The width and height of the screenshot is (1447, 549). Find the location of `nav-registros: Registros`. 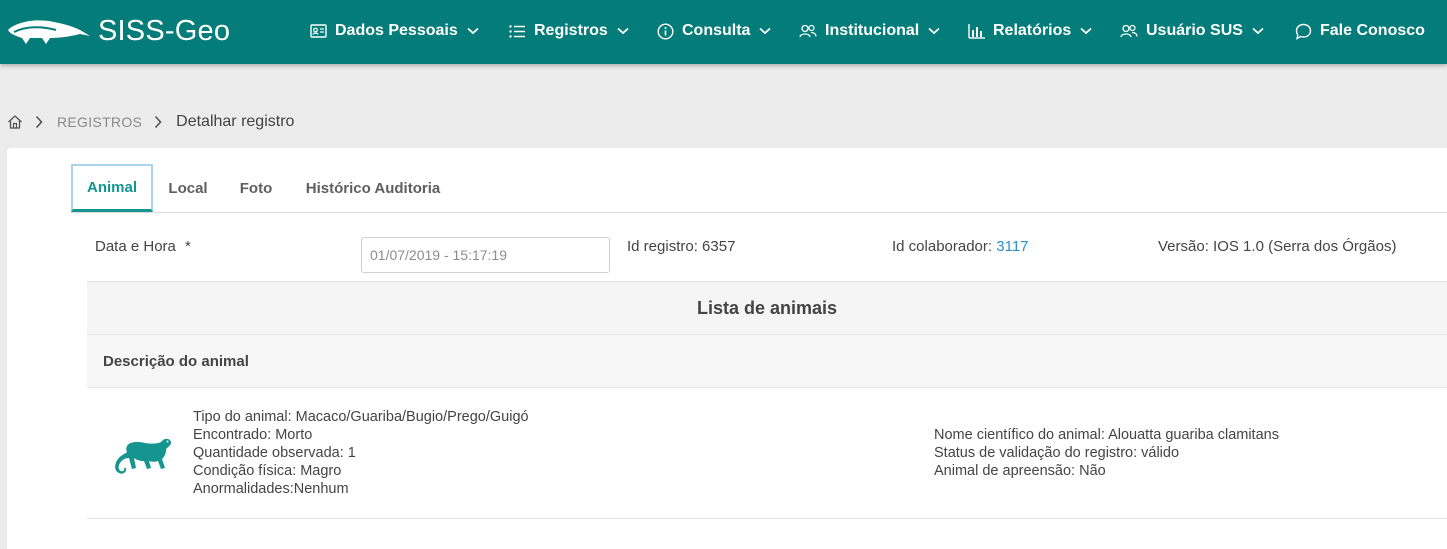

nav-registros: Registros is located at coordinates (568, 31).